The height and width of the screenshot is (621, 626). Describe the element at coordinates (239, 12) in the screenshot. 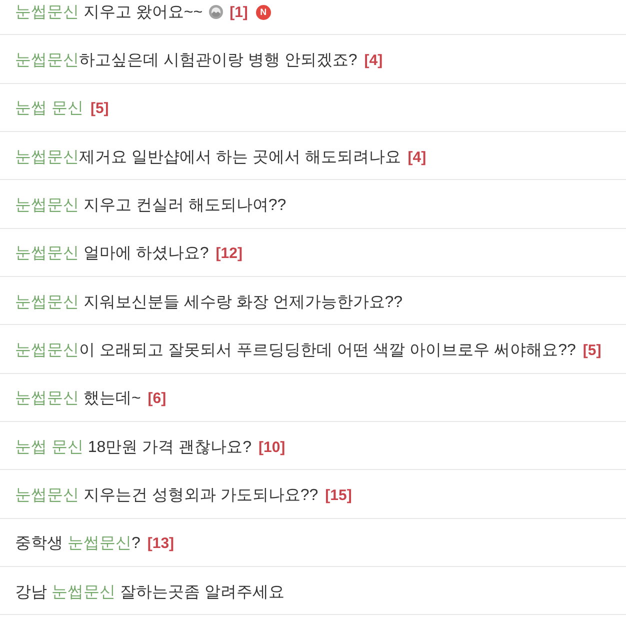

I see `comment-count: [1]` at that location.